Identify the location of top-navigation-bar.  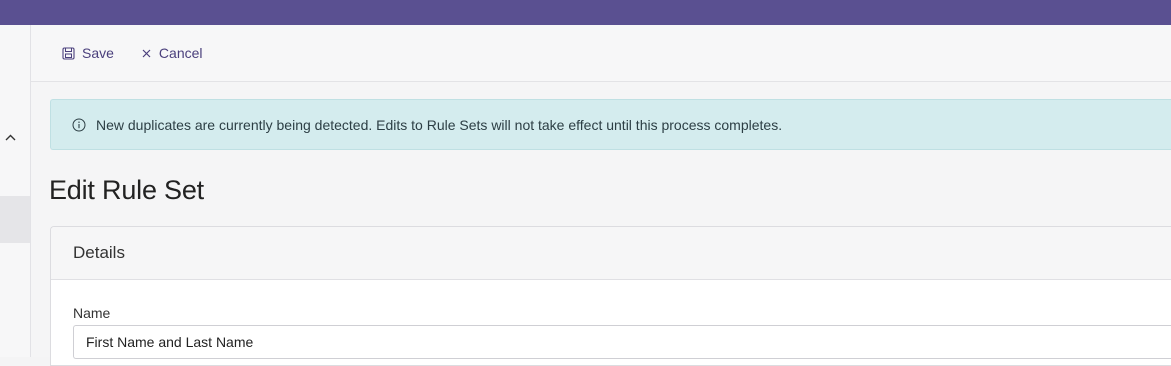
(585, 12).